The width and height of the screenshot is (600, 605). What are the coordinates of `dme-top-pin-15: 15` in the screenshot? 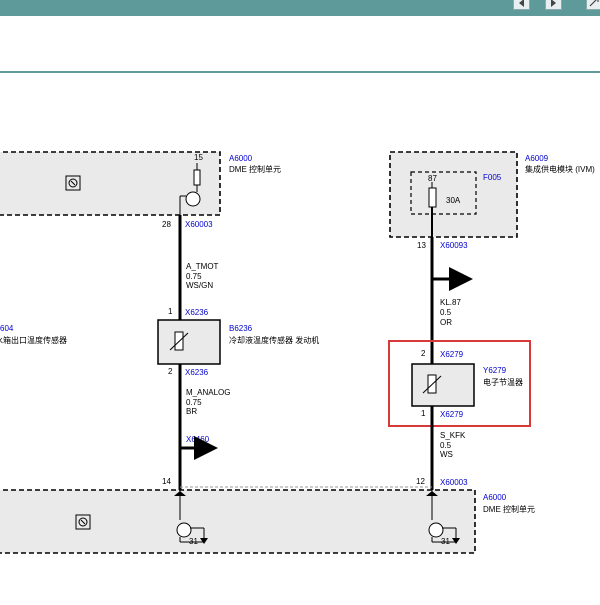 It's located at (198, 157).